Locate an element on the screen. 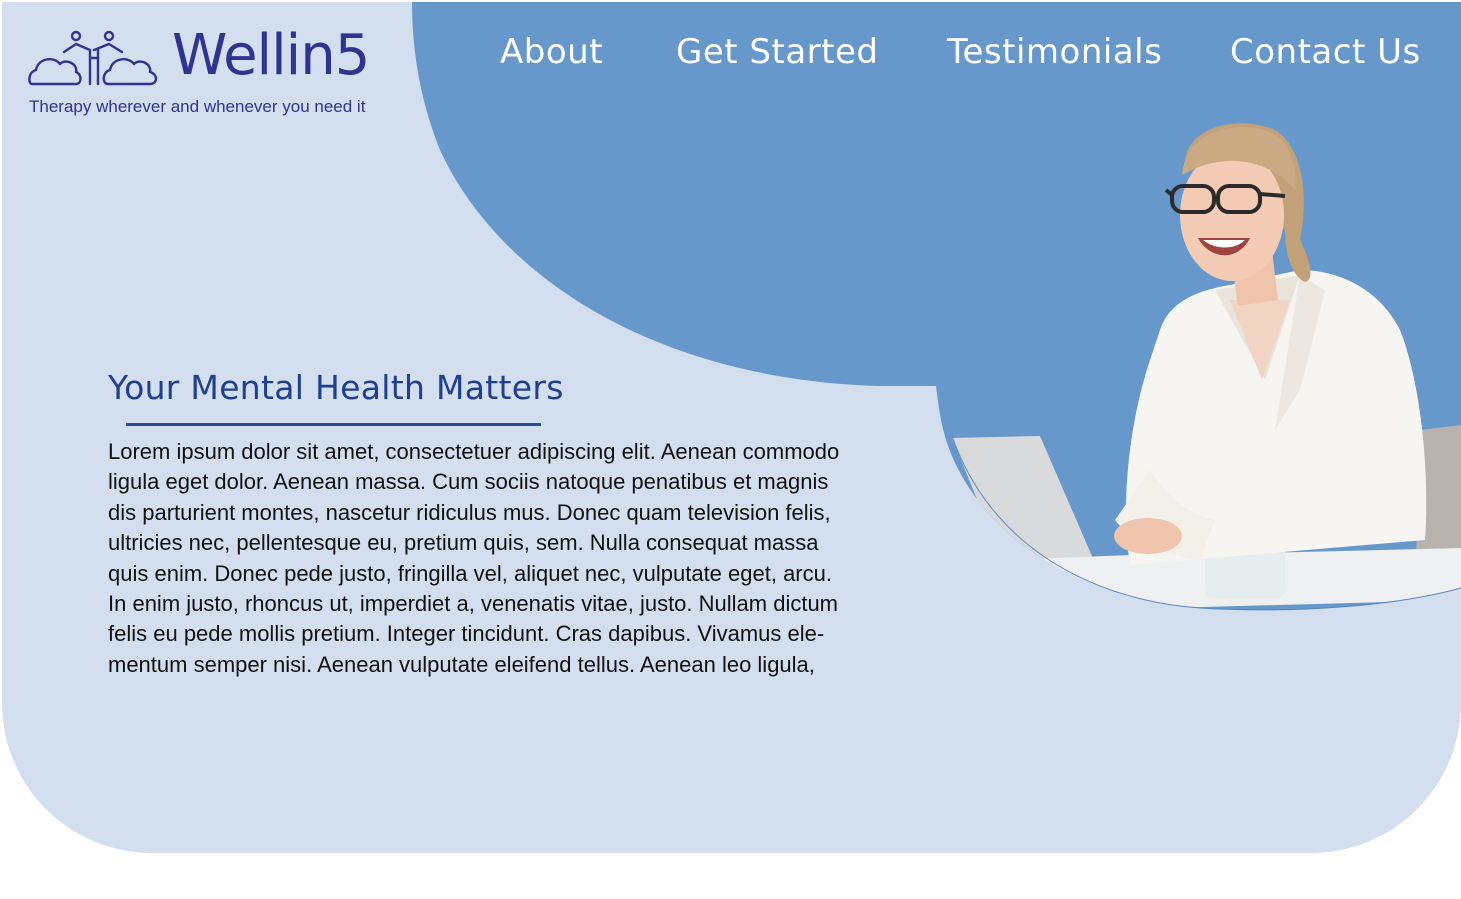 This screenshot has height=899, width=1461. nav-item-testimonials: Testimonials is located at coordinates (1054, 52).